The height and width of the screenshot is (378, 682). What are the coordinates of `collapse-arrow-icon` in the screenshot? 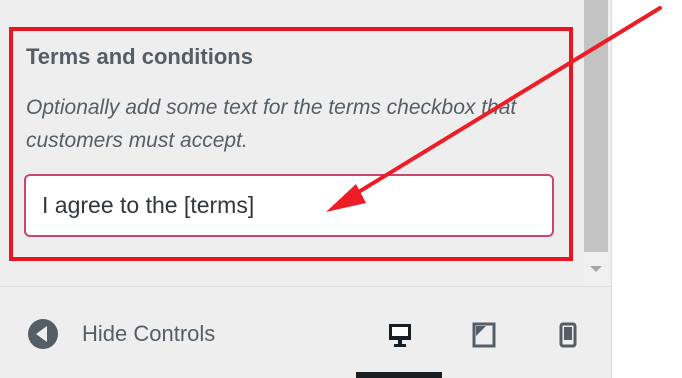 It's located at (43, 334).